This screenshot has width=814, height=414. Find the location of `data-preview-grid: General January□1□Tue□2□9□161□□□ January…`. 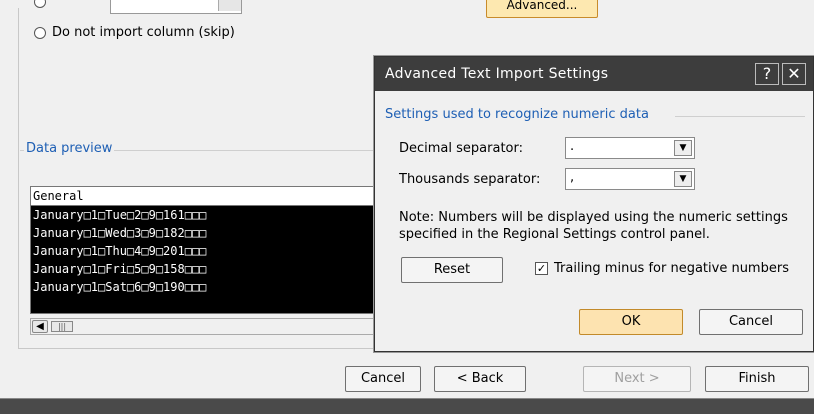

data-preview-grid: General January□1□Tue□2□9□161□□□ January… is located at coordinates (204, 250).